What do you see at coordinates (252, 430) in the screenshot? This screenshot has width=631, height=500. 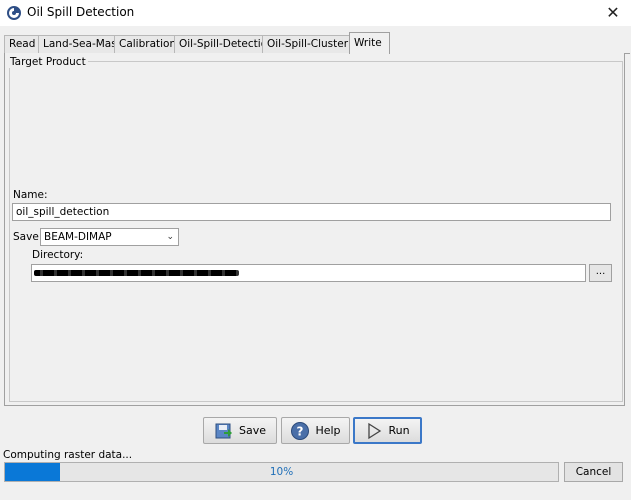 I see `save-button-label: Save` at bounding box center [252, 430].